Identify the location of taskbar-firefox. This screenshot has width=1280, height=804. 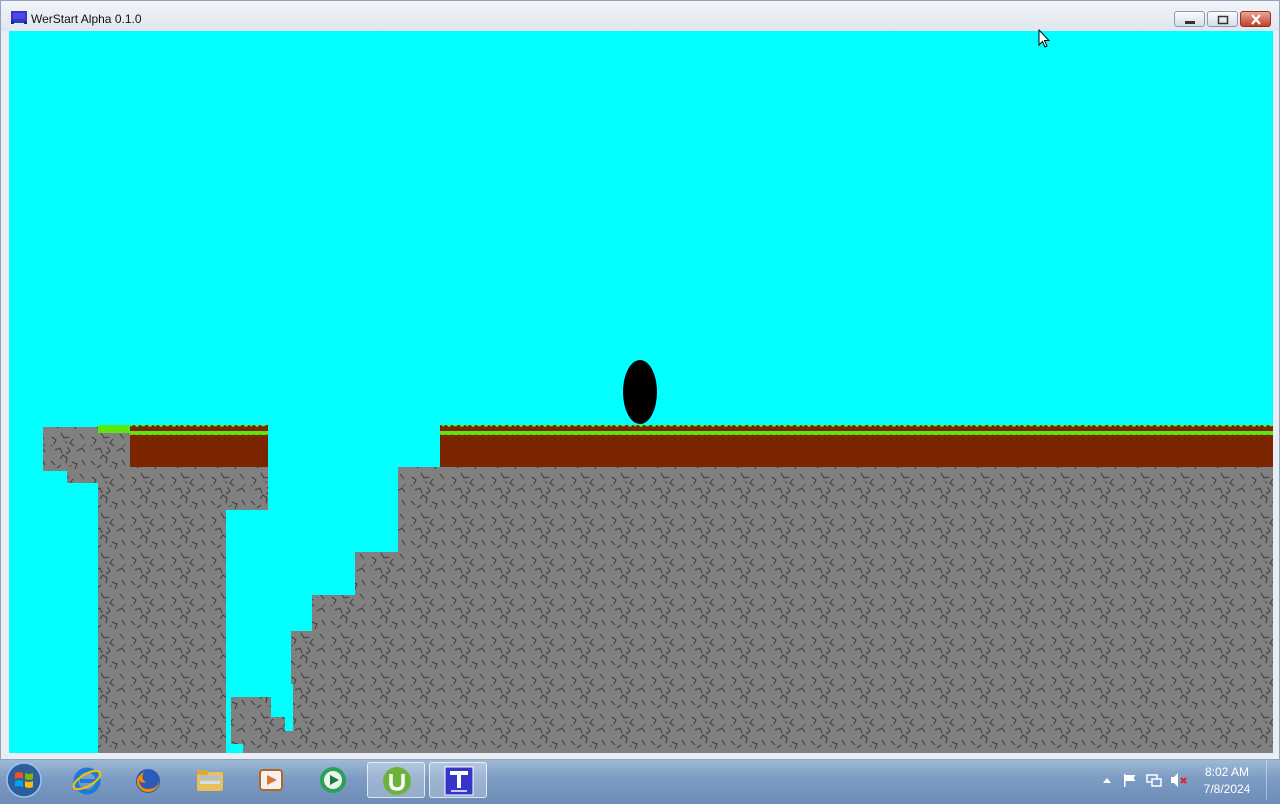
(148, 780).